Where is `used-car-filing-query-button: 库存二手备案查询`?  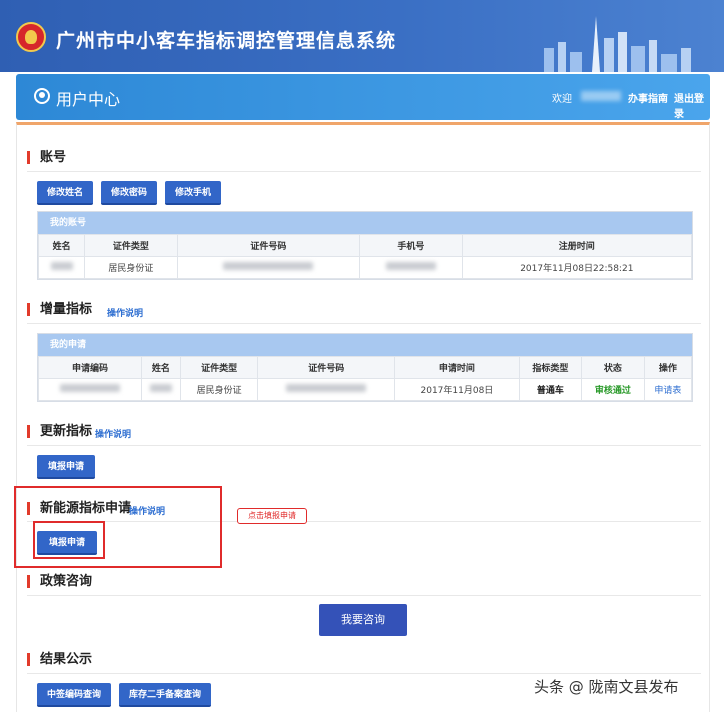 used-car-filing-query-button: 库存二手备案查询 is located at coordinates (165, 695).